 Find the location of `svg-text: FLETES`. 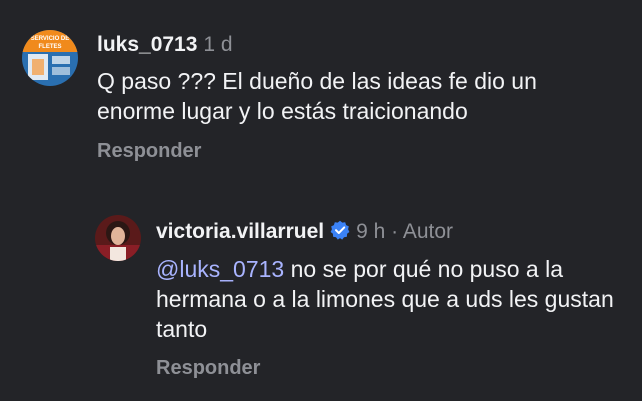

svg-text: FLETES is located at coordinates (49, 47).